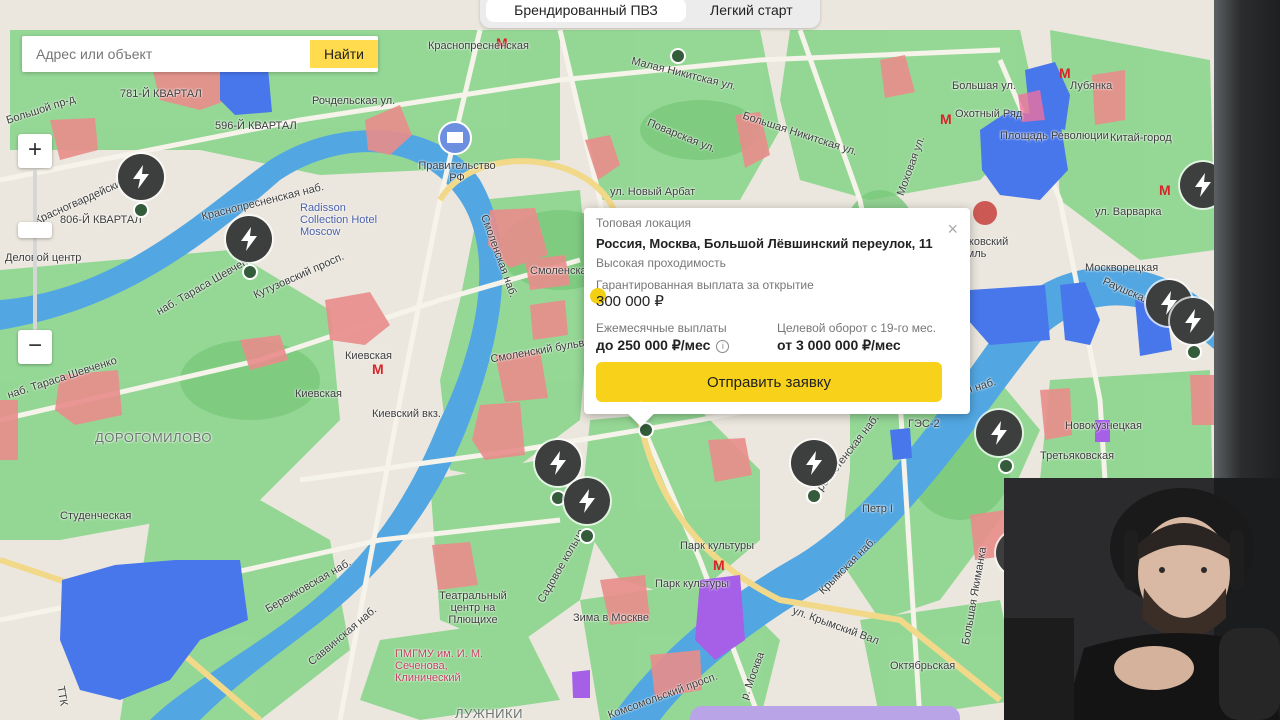  What do you see at coordinates (1141, 138) in the screenshot?
I see `map-label: Китай-город` at bounding box center [1141, 138].